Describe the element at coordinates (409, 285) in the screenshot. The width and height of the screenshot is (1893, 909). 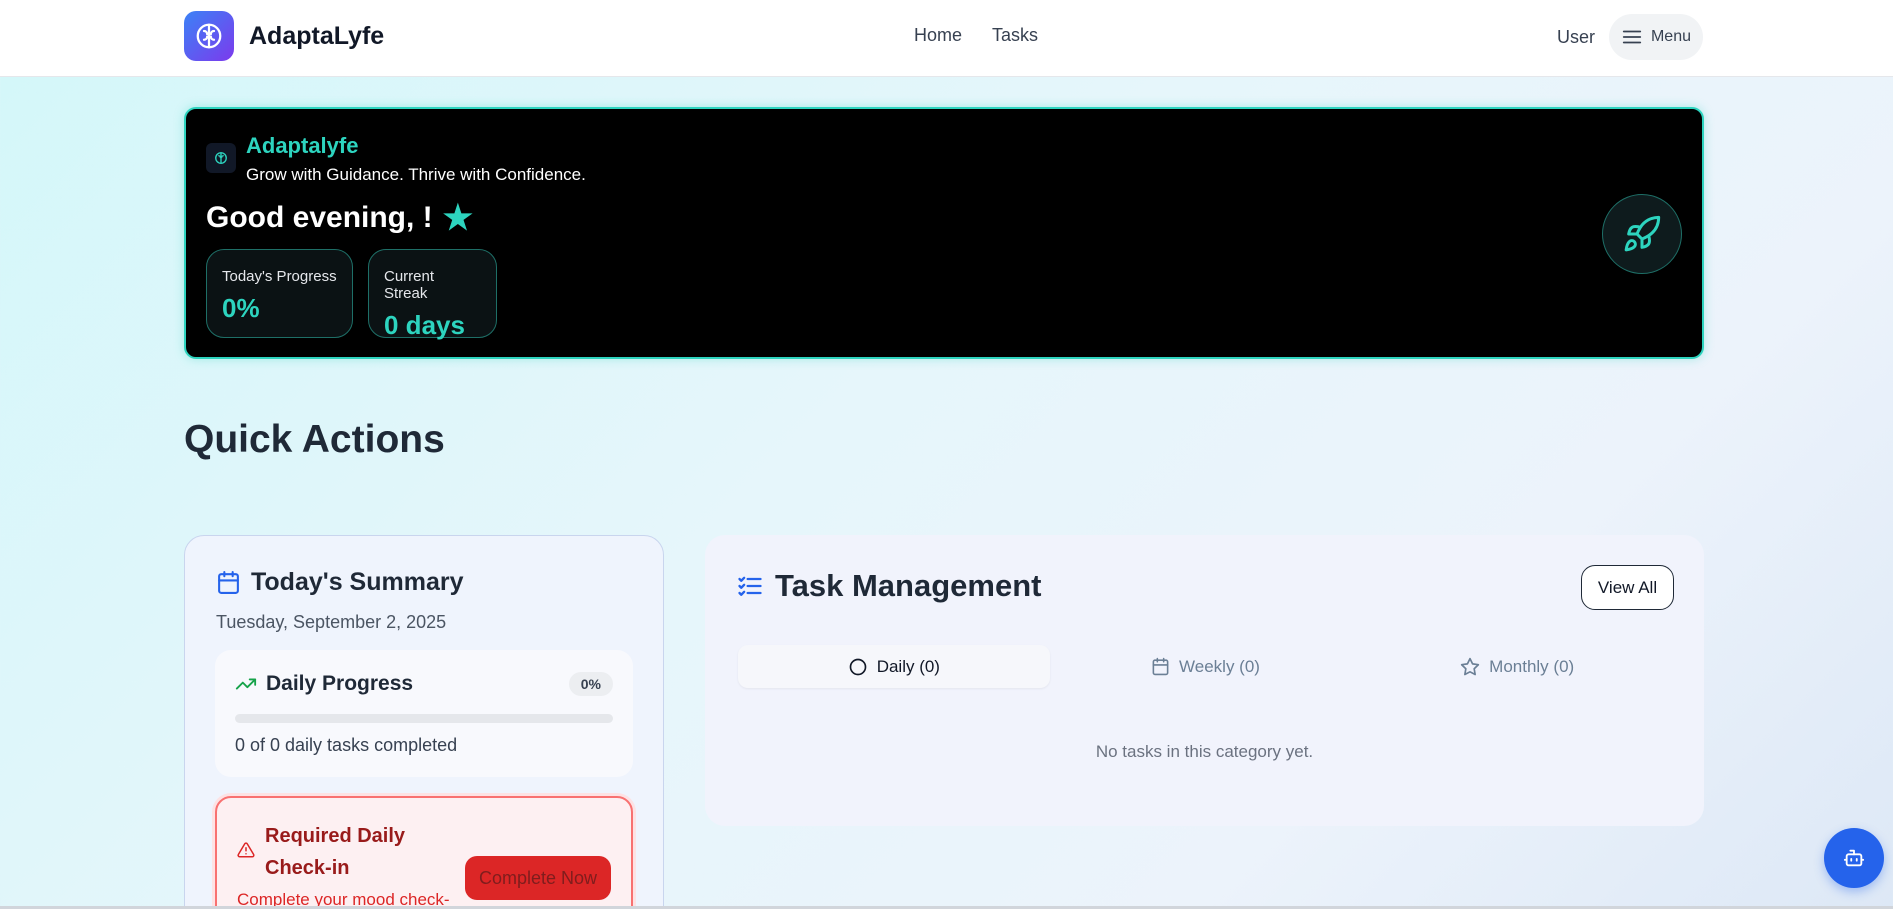
I see `stat-label: Current Streak` at that location.